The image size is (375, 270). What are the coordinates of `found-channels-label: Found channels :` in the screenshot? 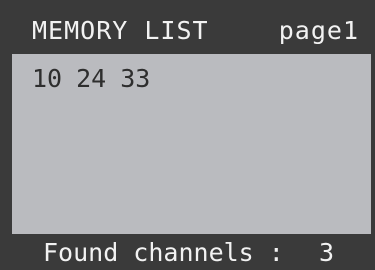 It's located at (163, 252).